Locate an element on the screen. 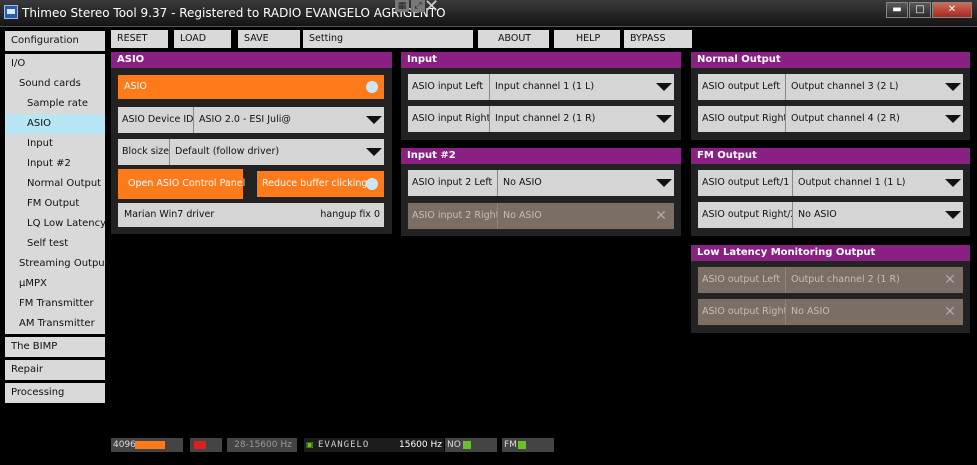 The width and height of the screenshot is (977, 465). llm-output-right-label: ASIO output Right is located at coordinates (745, 311).